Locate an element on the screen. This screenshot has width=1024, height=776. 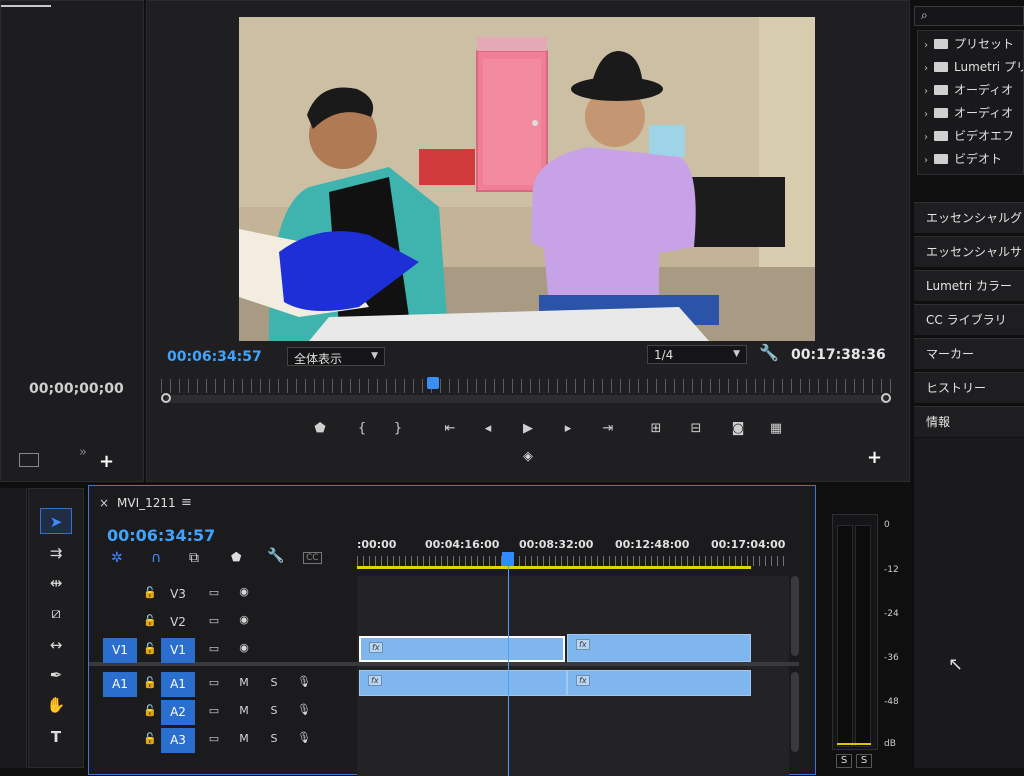
effects-tree-item: › ビデオエフ is located at coordinates (970, 136).